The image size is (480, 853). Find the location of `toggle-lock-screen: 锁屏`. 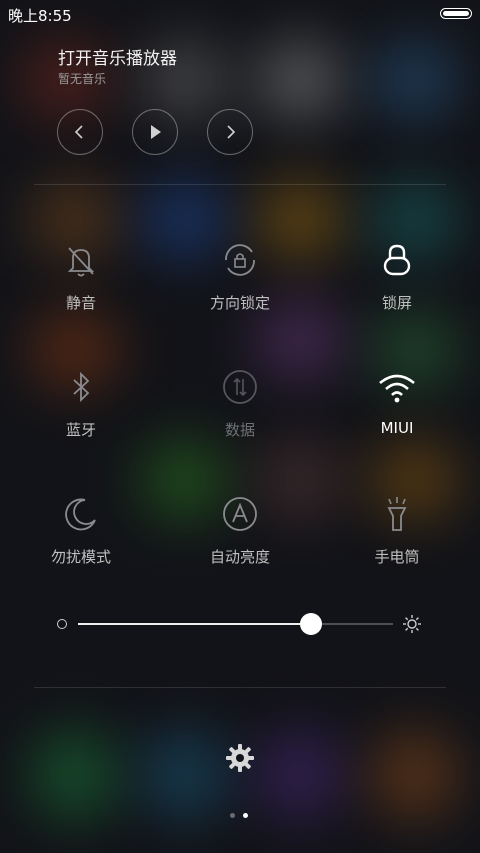

toggle-lock-screen: 锁屏 is located at coordinates (397, 276).